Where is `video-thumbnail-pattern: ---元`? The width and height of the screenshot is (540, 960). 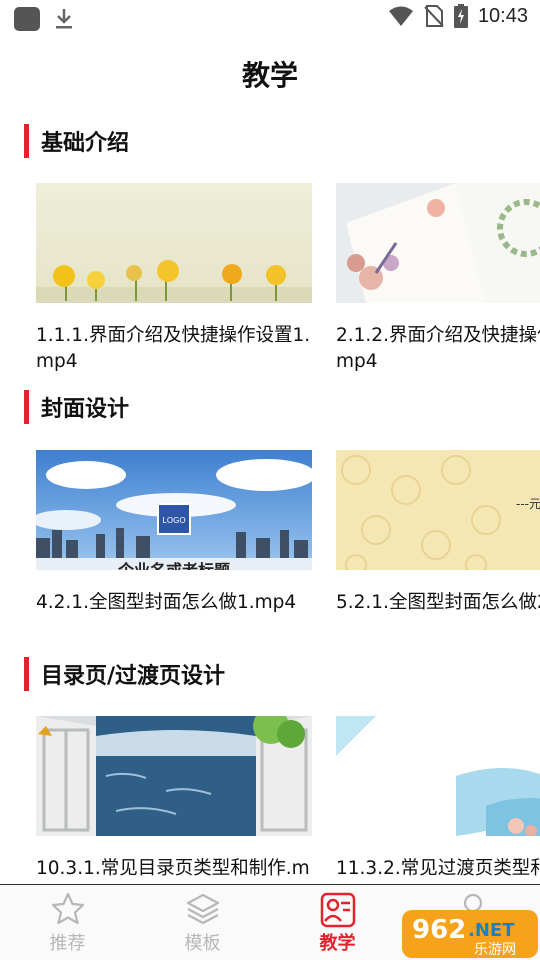 video-thumbnail-pattern: ---元 is located at coordinates (438, 510).